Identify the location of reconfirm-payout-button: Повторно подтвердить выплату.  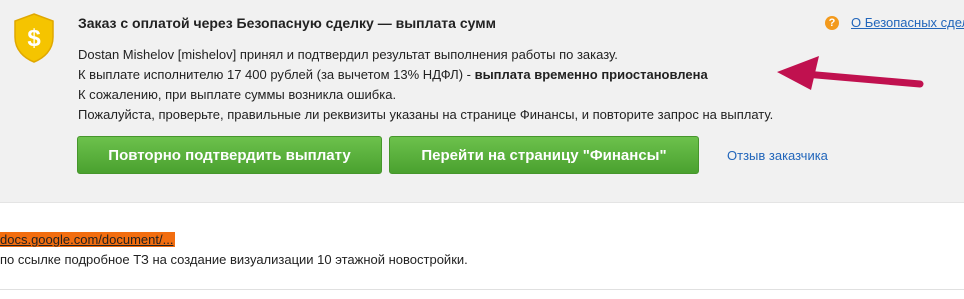
(229, 155).